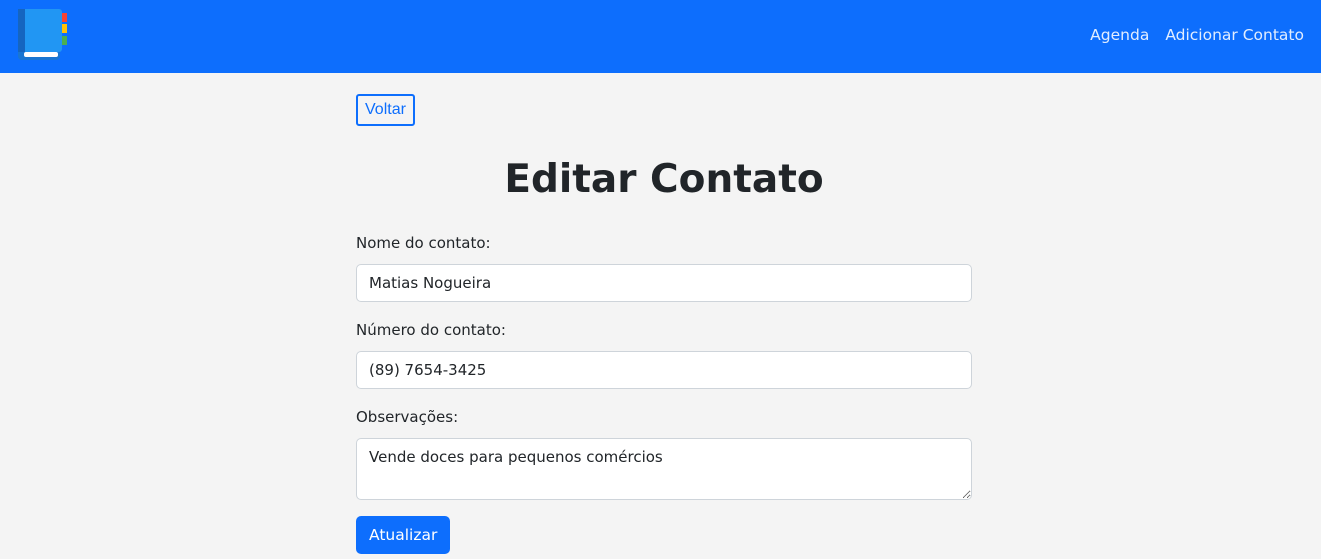  I want to click on page-title: Editar Contato, so click(664, 179).